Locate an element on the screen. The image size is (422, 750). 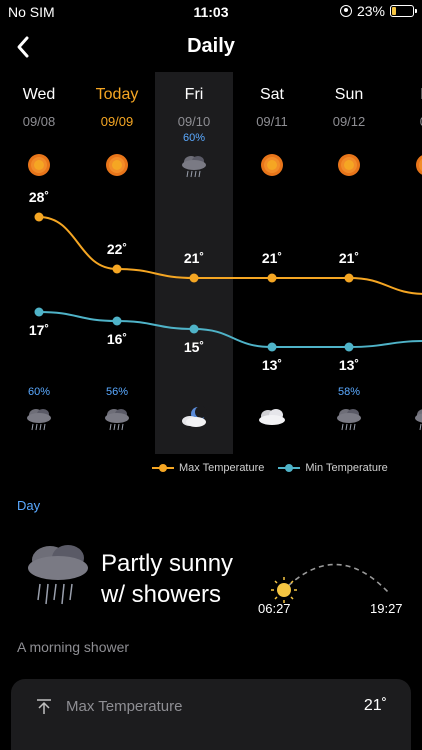
day-column: Fri 09/10 is located at coordinates (194, 107).